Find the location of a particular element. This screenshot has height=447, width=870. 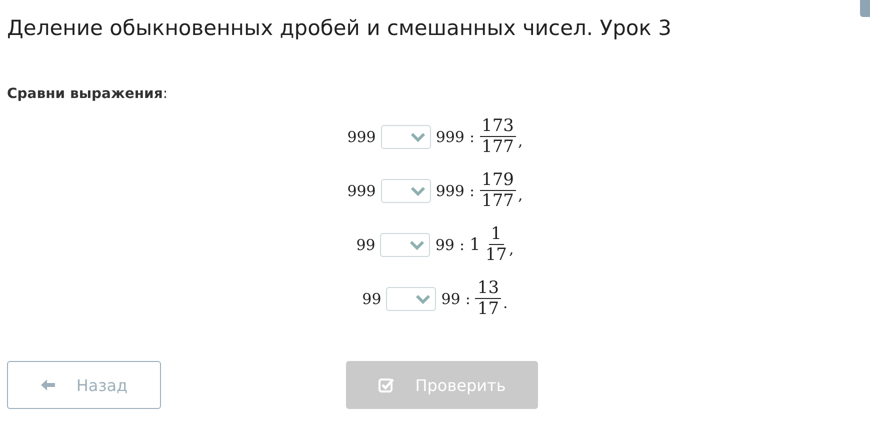

numerator: 173 is located at coordinates (498, 126).